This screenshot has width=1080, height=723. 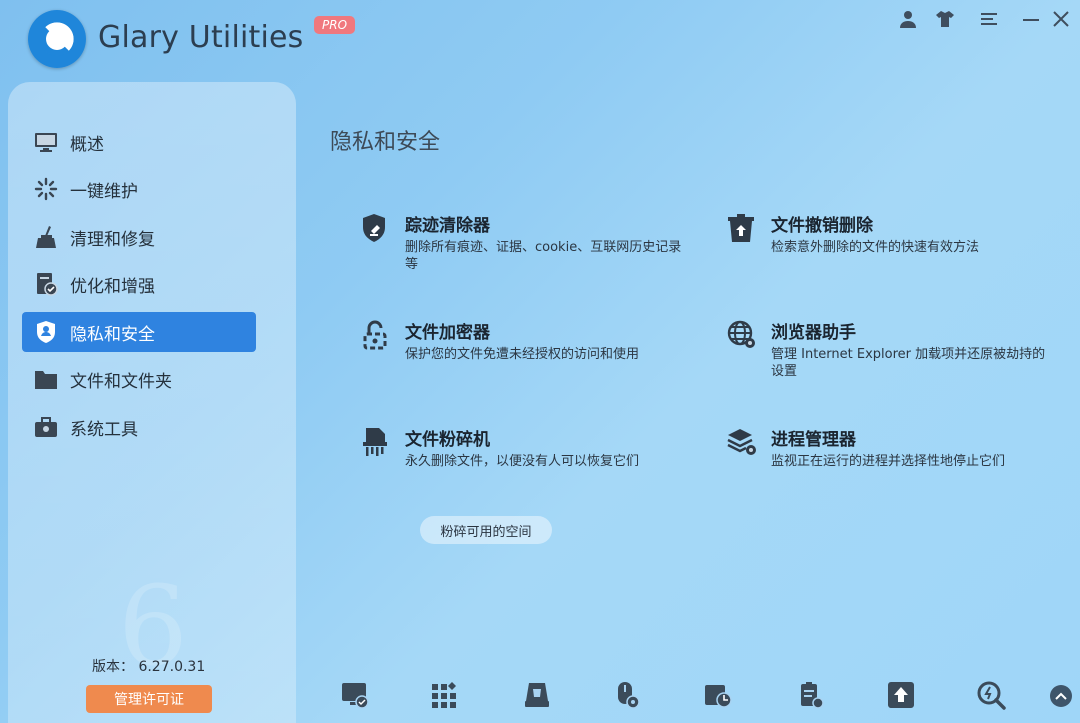 I want to click on sidebar-item-clean-repair: 清理和修复, so click(x=139, y=237).